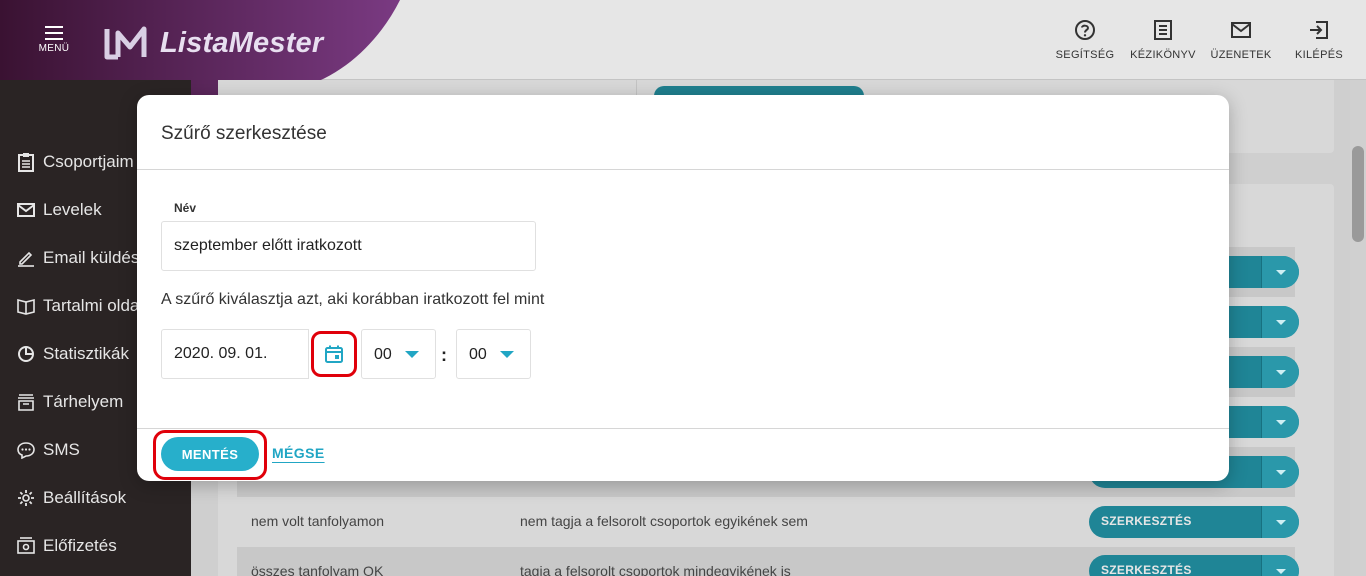 The width and height of the screenshot is (1366, 576). I want to click on save-button-highlight: MENTÉS, so click(210, 455).